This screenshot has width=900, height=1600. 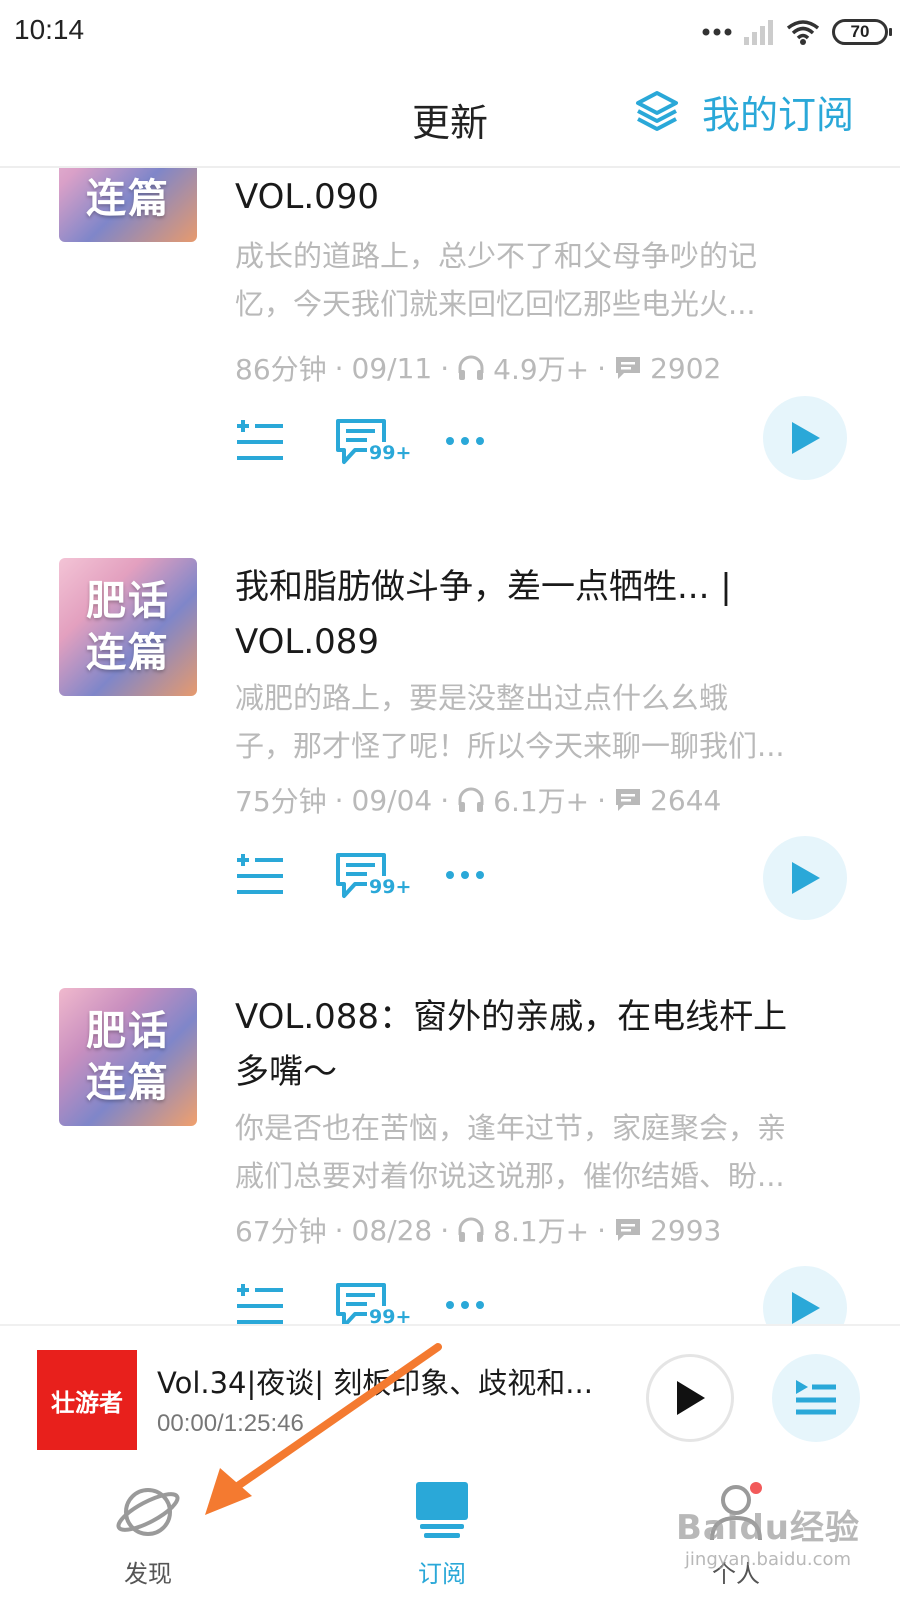 I want to click on planet-icon, so click(x=148, y=1512).